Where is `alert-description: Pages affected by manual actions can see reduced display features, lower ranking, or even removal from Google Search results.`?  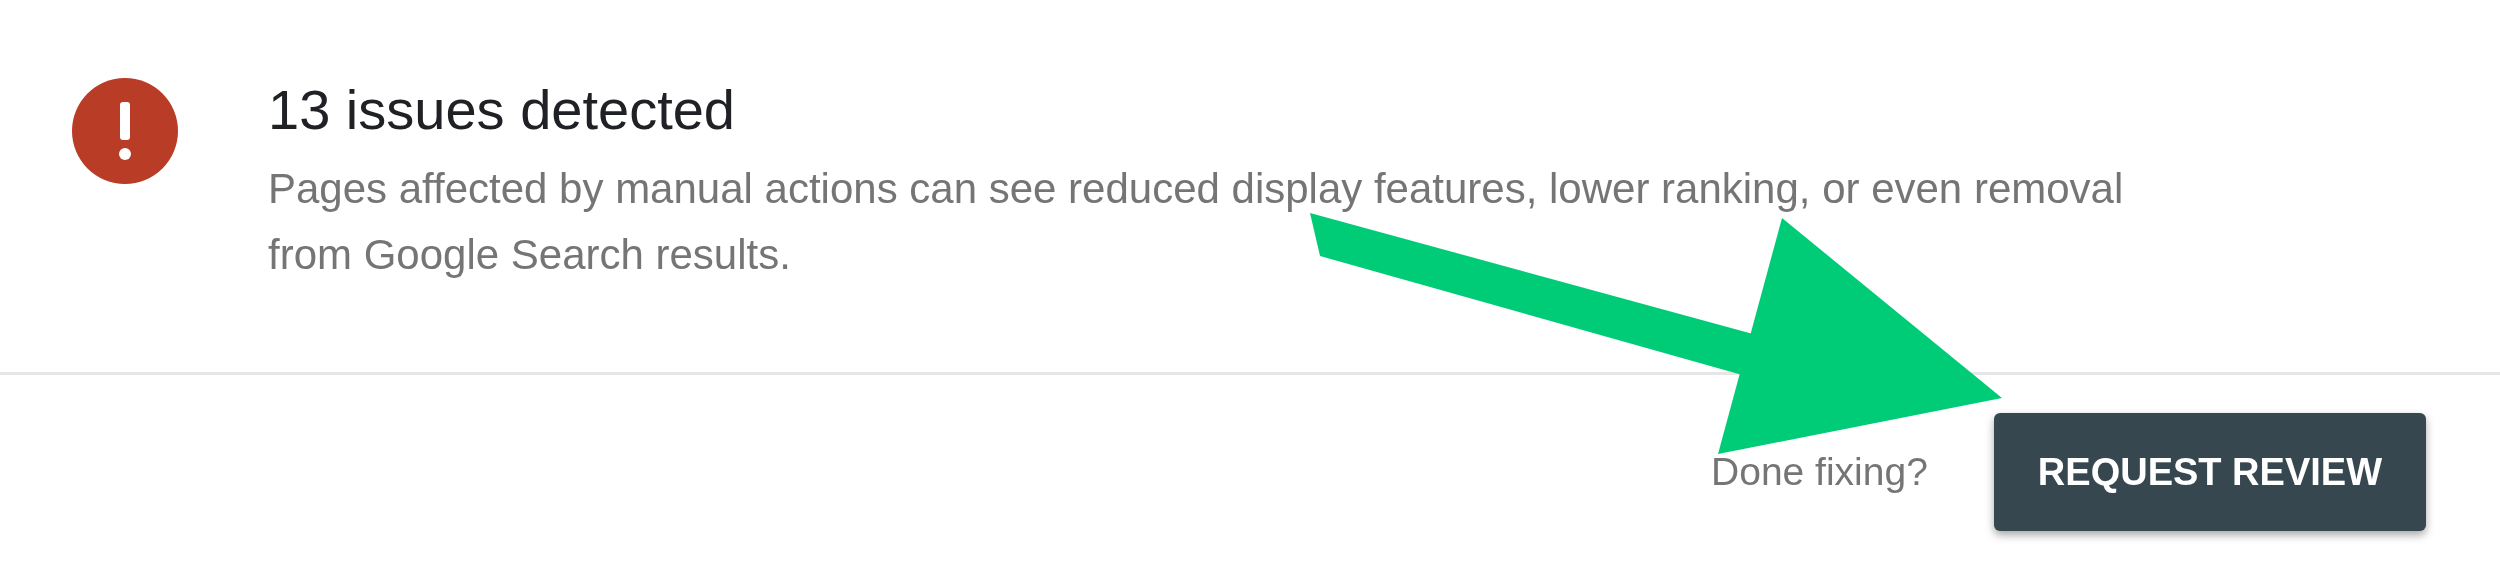
alert-description: Pages affected by manual actions can see reduced display features, lower ranking, or even removal from Google Search results. is located at coordinates (1196, 222).